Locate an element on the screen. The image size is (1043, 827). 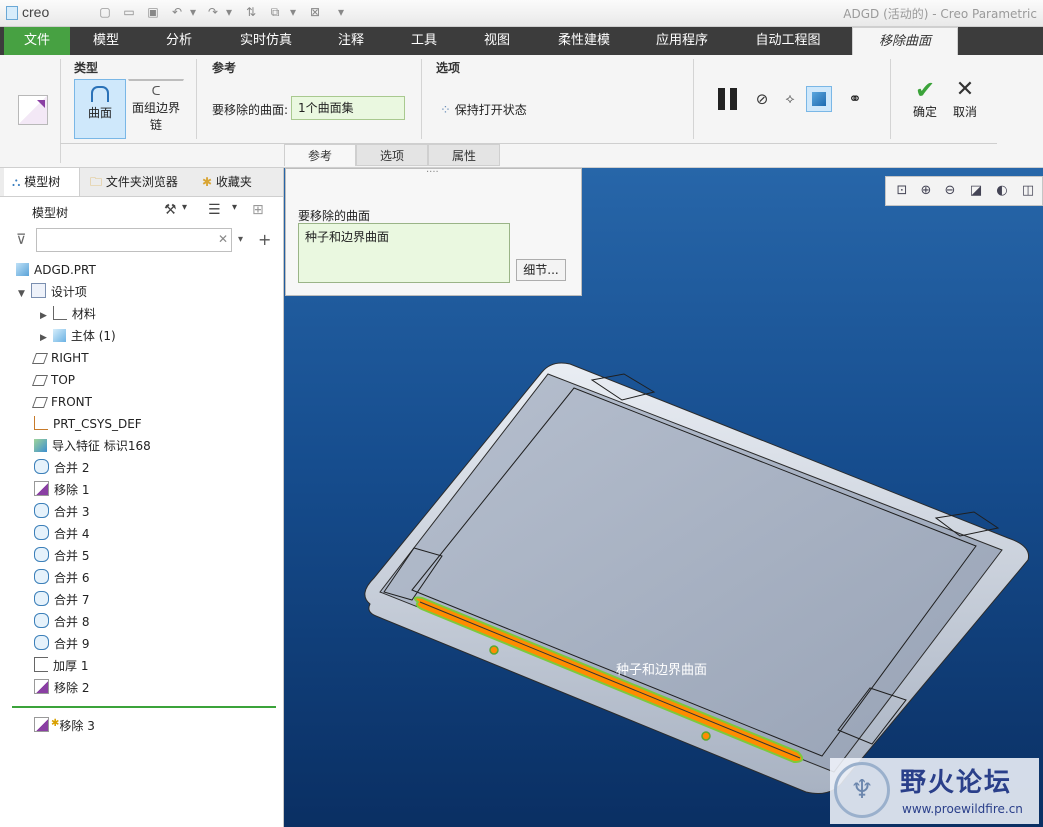
undo-icon: ↶ is located at coordinates (177, 12).